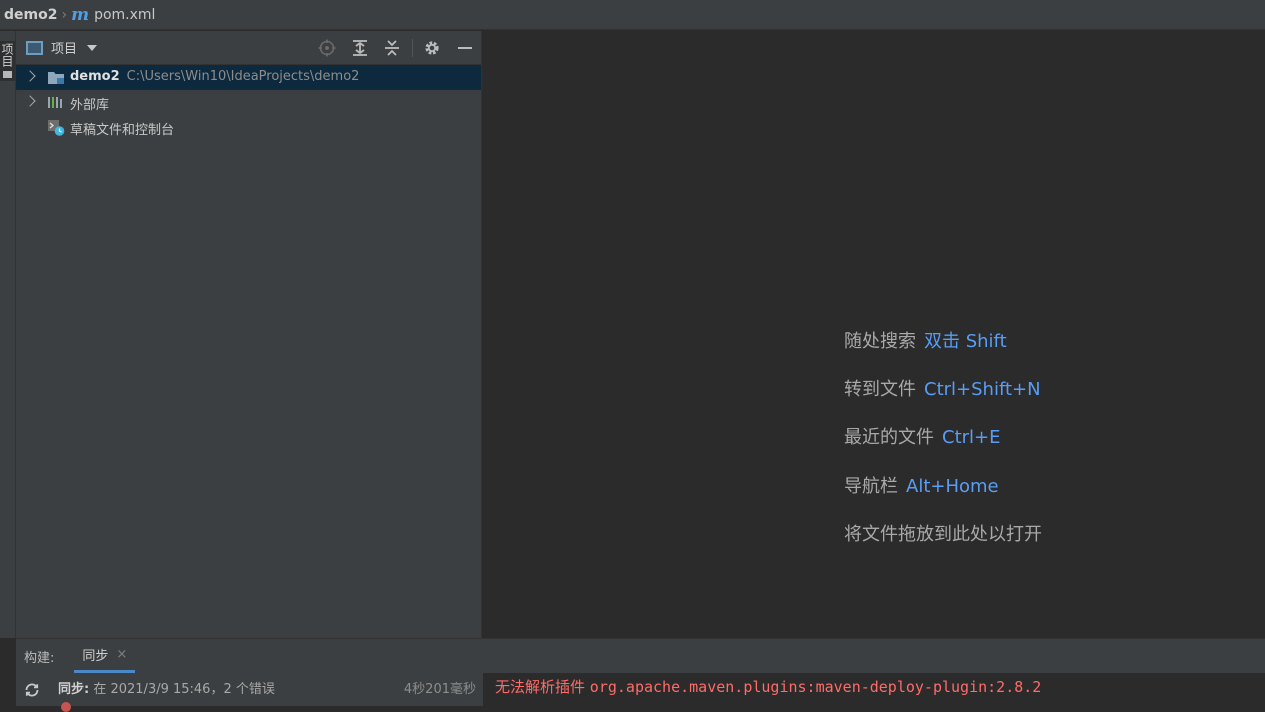  I want to click on tab-sync-label: 同步, so click(95, 656).